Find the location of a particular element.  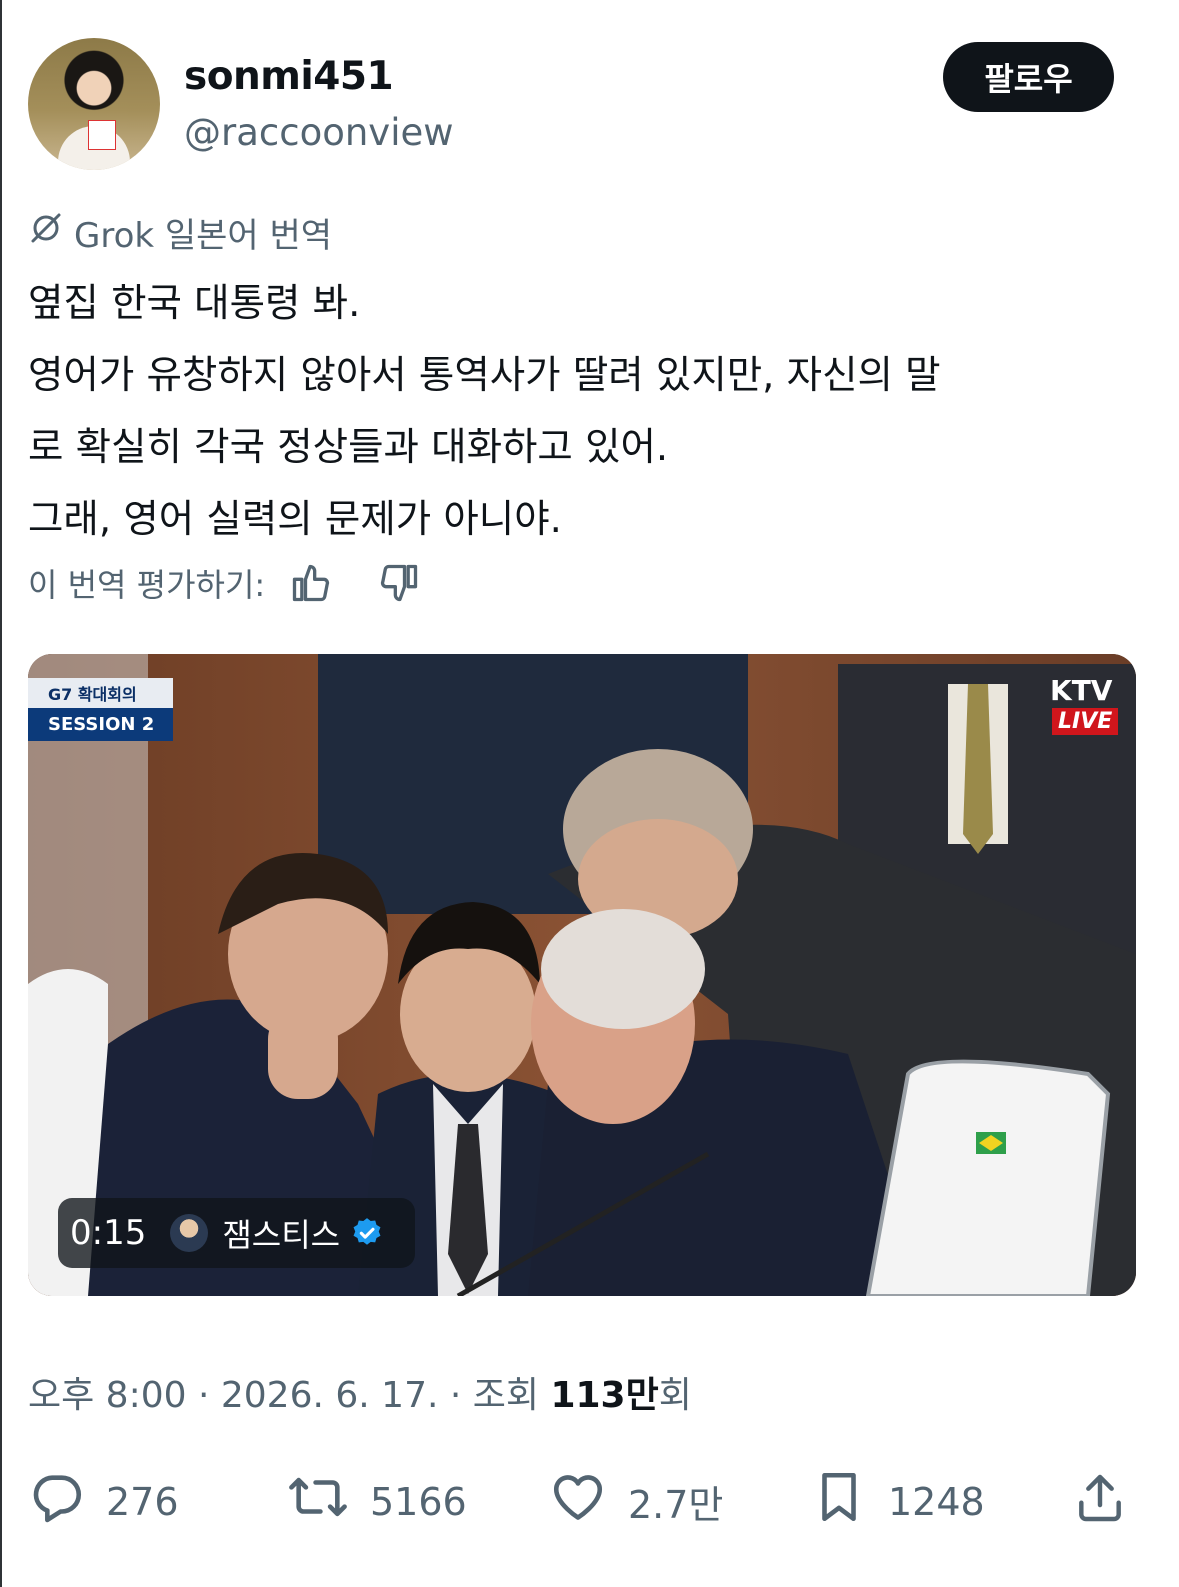

heart-icon is located at coordinates (578, 1501).